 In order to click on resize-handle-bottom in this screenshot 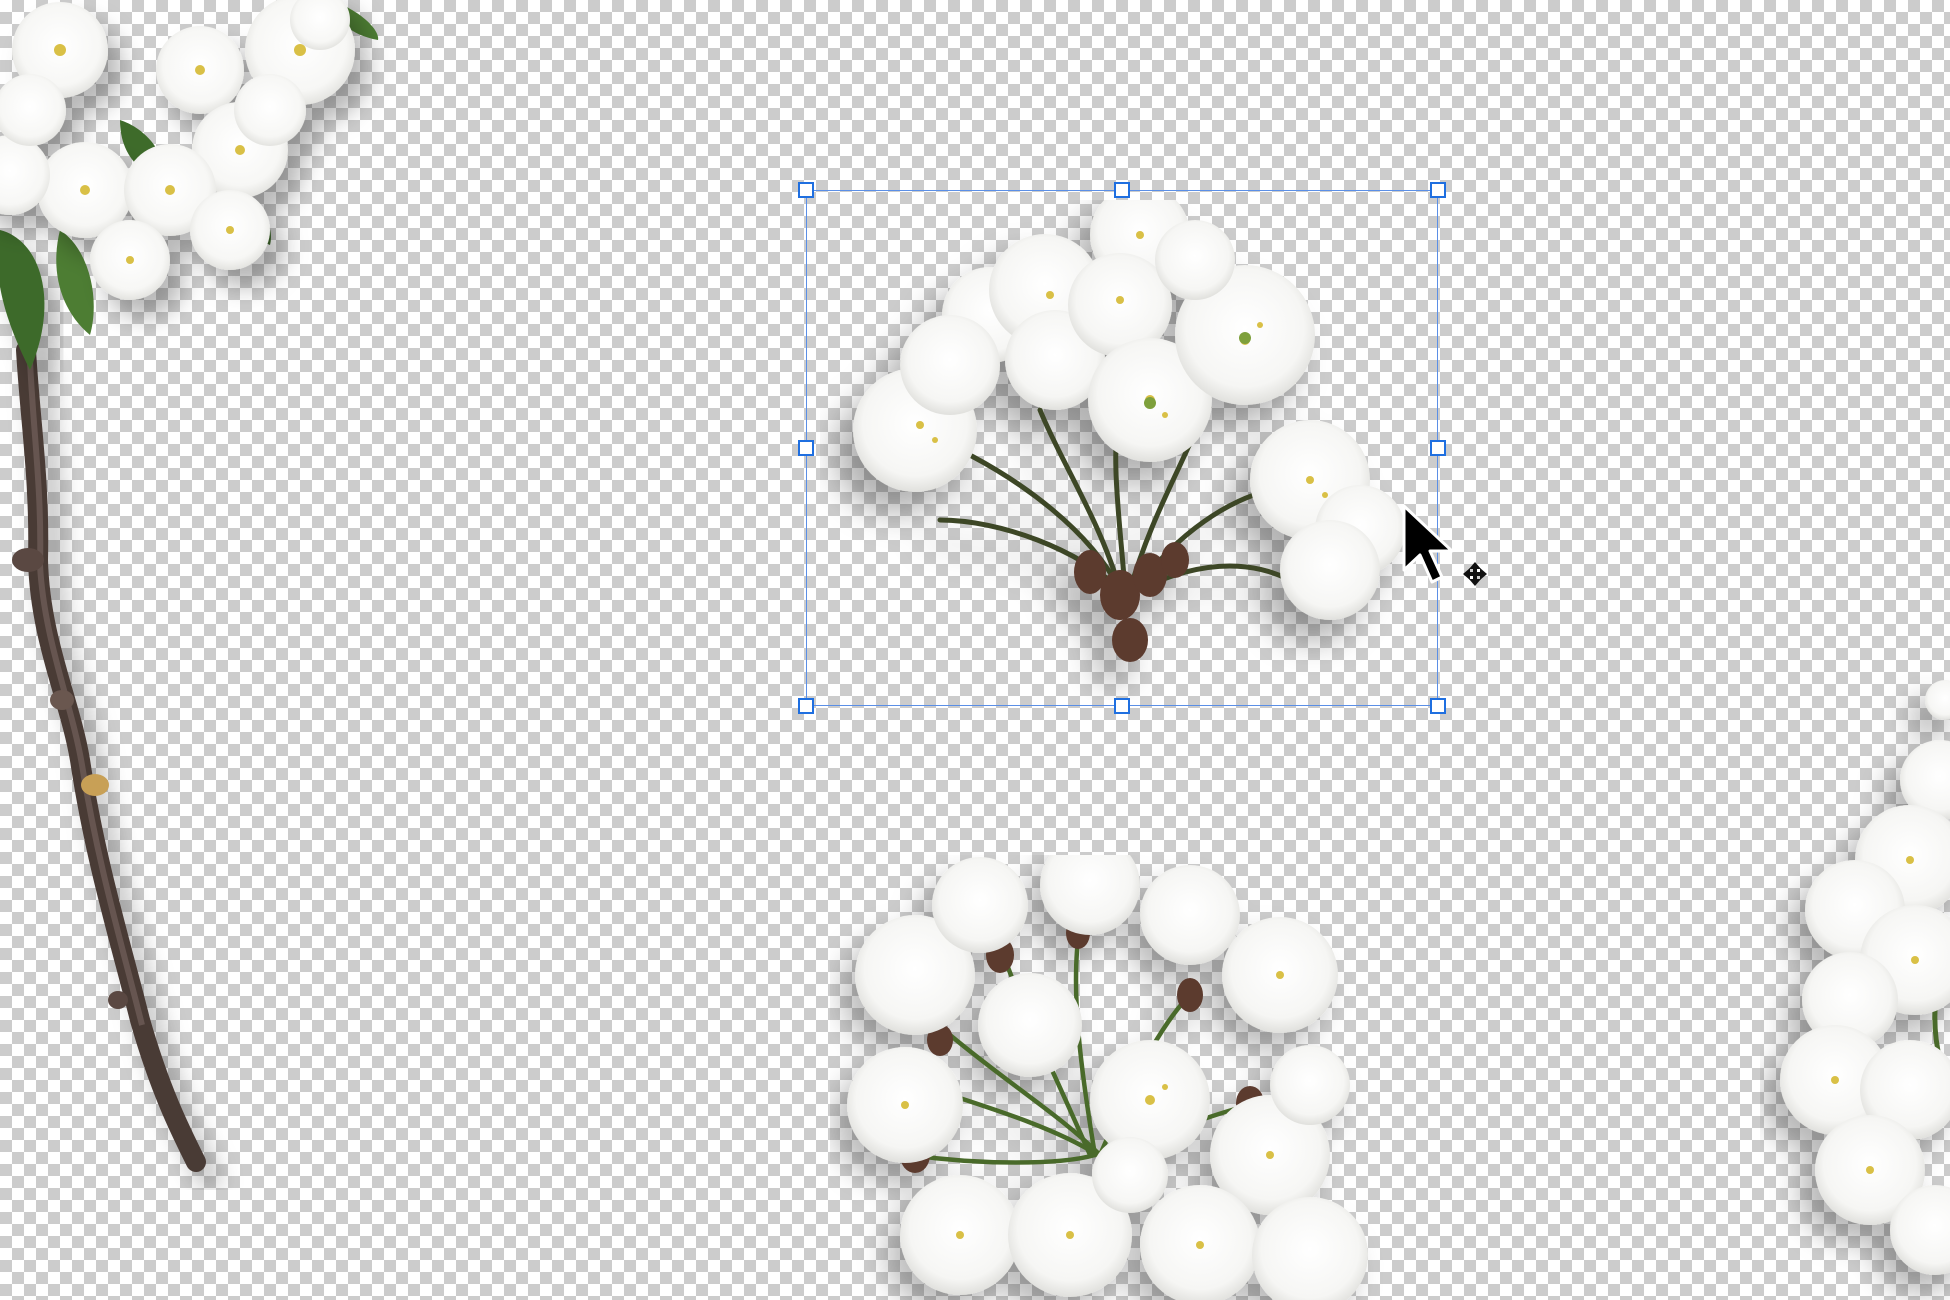, I will do `click(1122, 706)`.